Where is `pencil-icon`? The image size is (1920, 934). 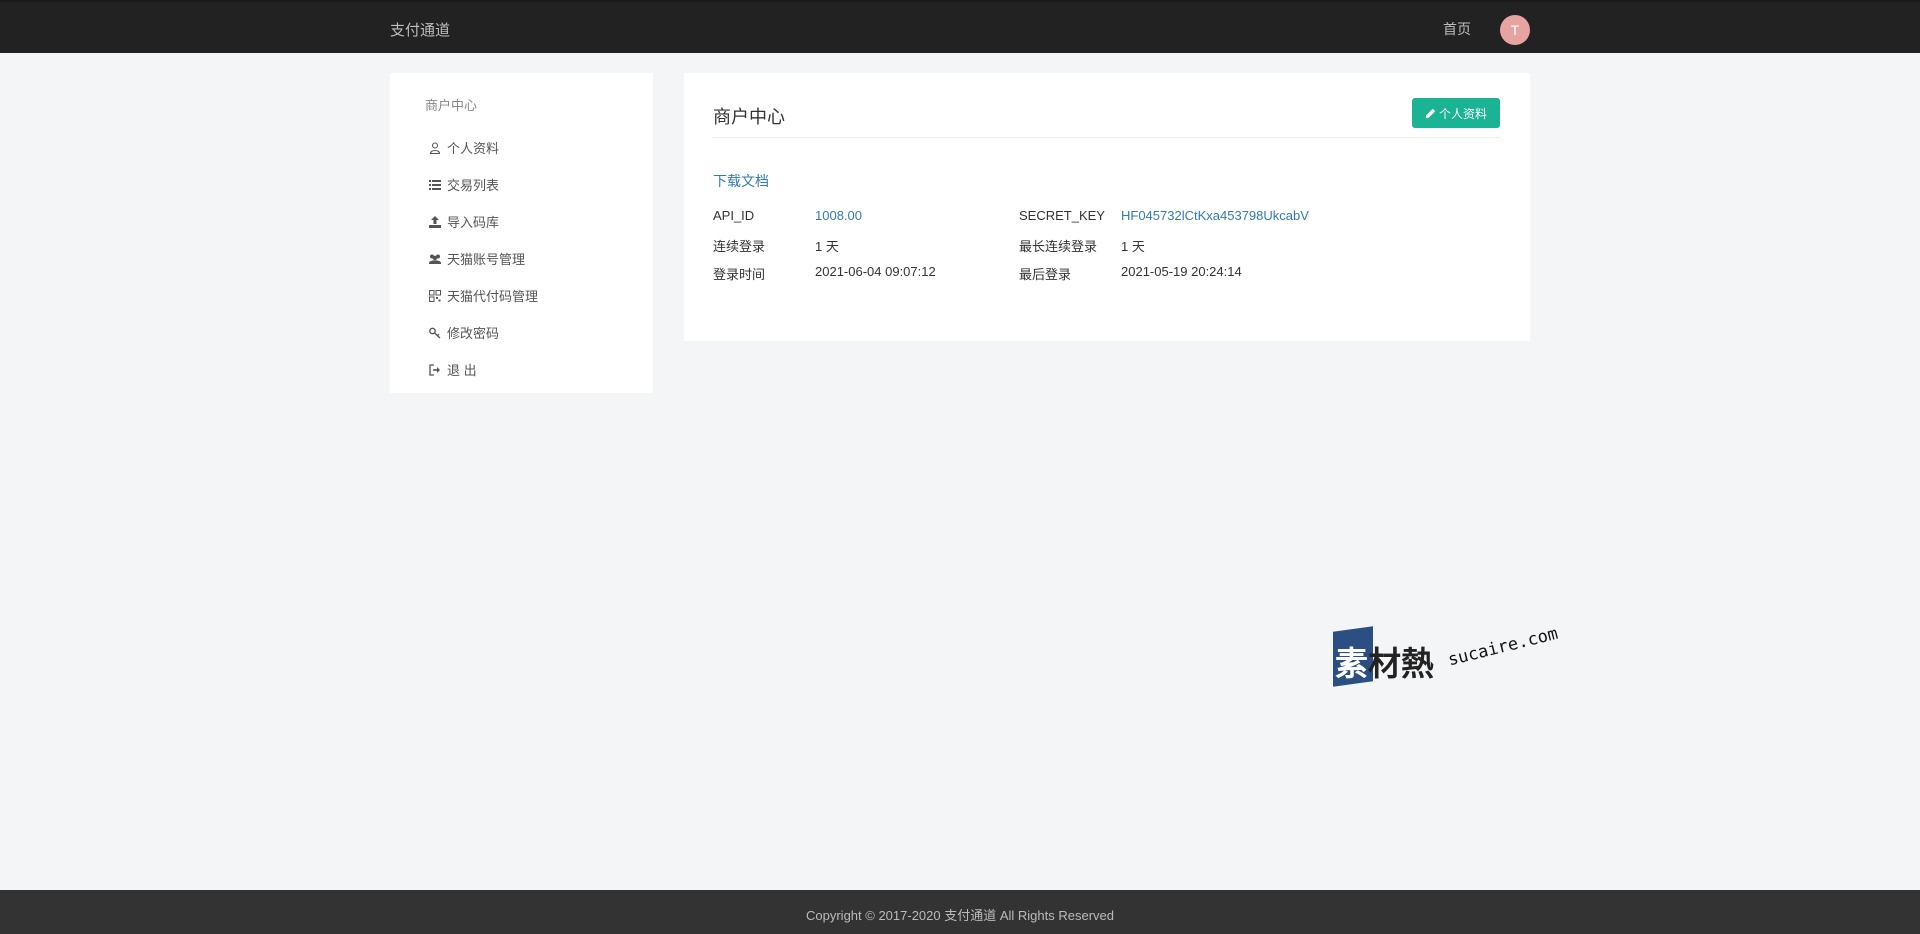 pencil-icon is located at coordinates (1430, 113).